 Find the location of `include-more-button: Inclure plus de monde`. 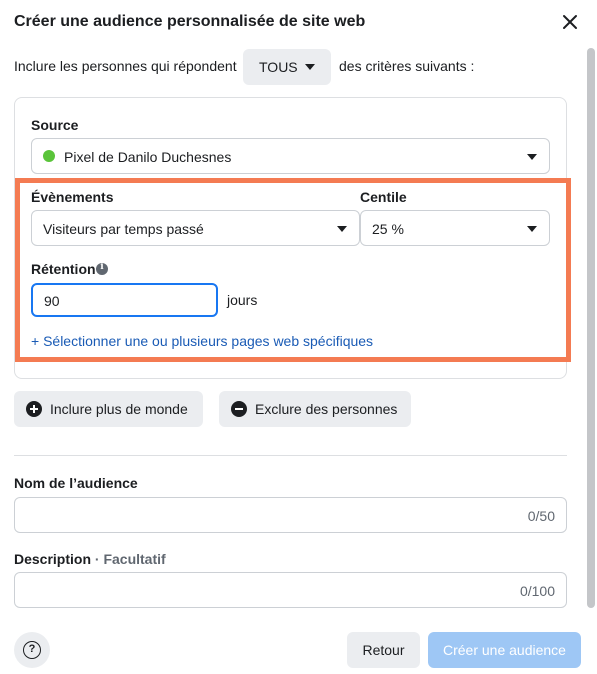

include-more-button: Inclure plus de monde is located at coordinates (108, 409).